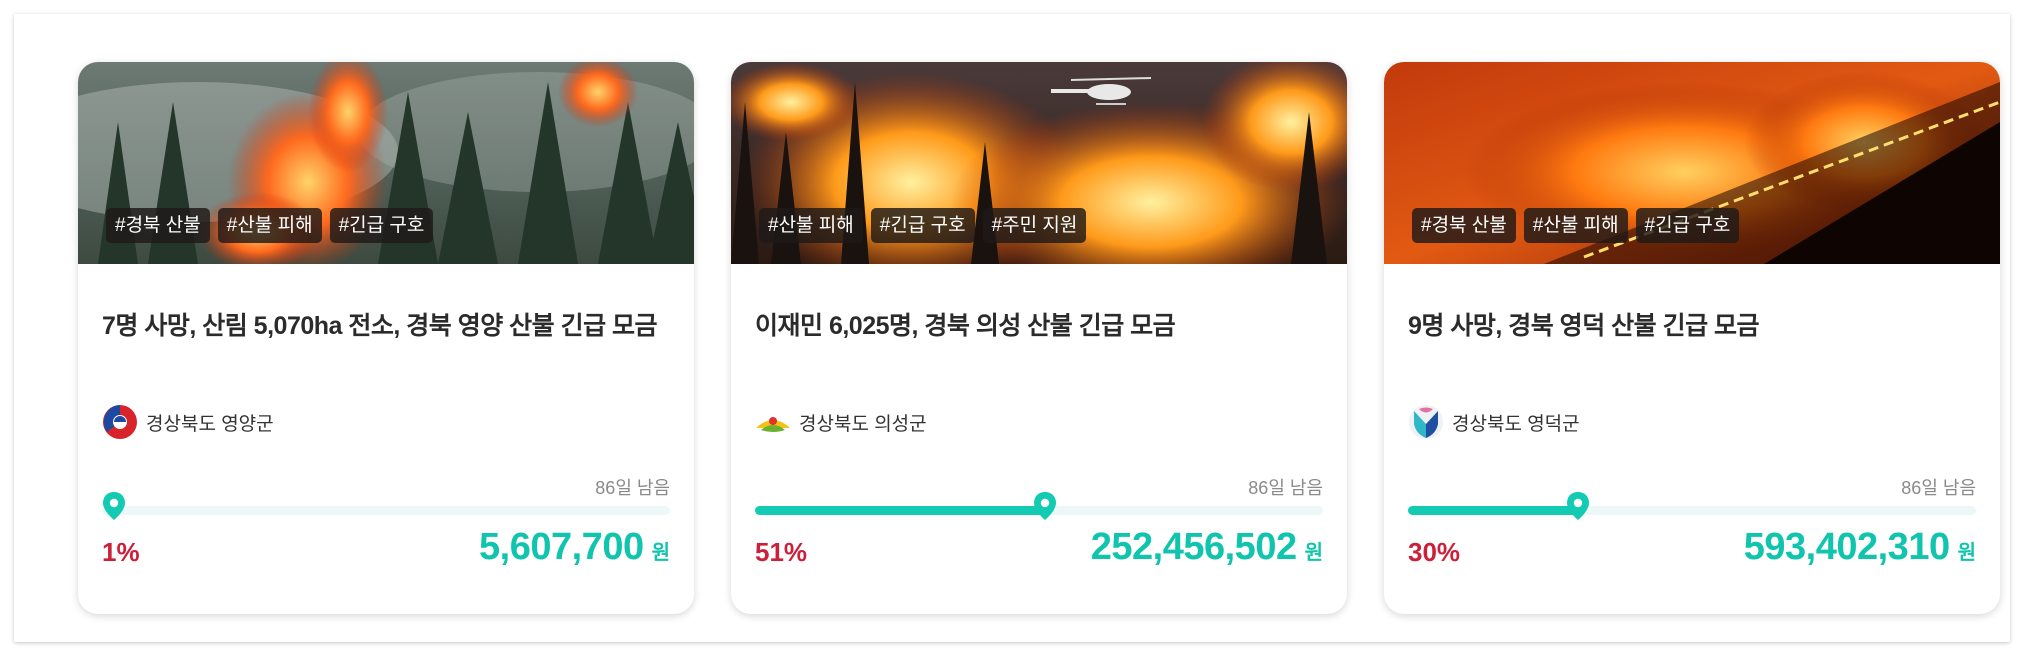  I want to click on organization: 경상북도 영양군, so click(188, 422).